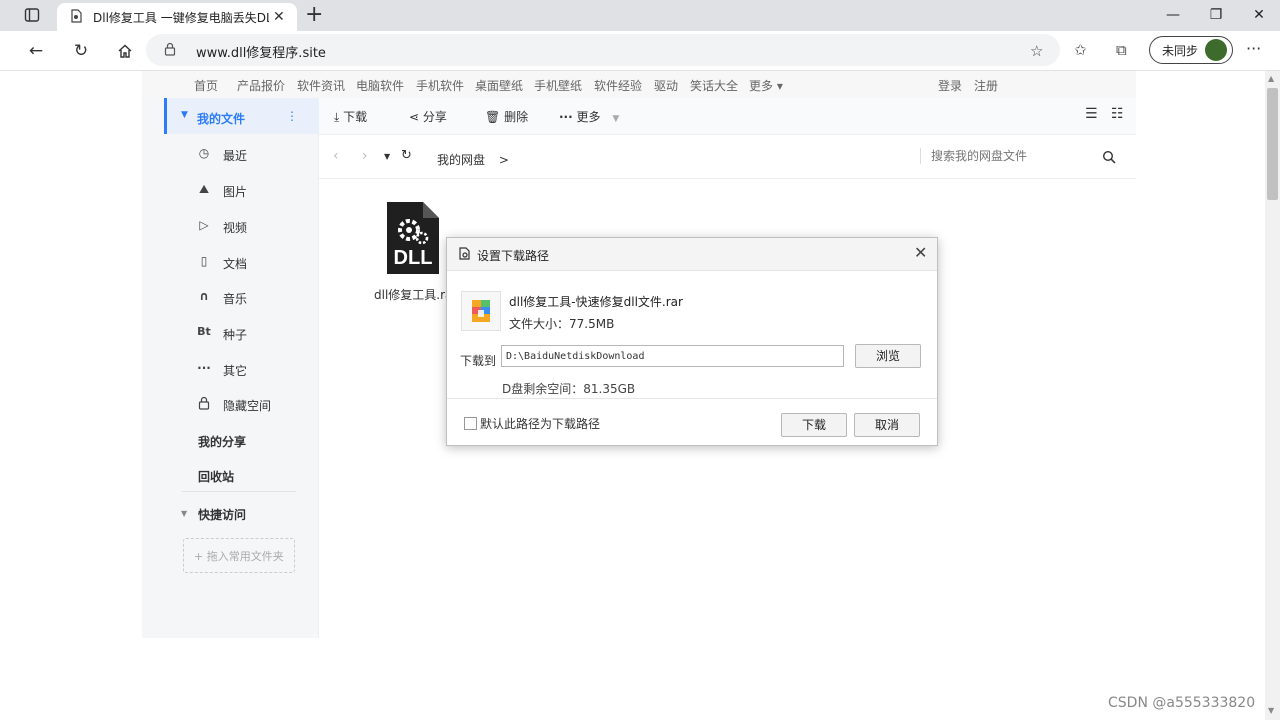 The width and height of the screenshot is (1280, 720). Describe the element at coordinates (261, 85) in the screenshot. I see `nav-link-prices: 产品报价` at that location.